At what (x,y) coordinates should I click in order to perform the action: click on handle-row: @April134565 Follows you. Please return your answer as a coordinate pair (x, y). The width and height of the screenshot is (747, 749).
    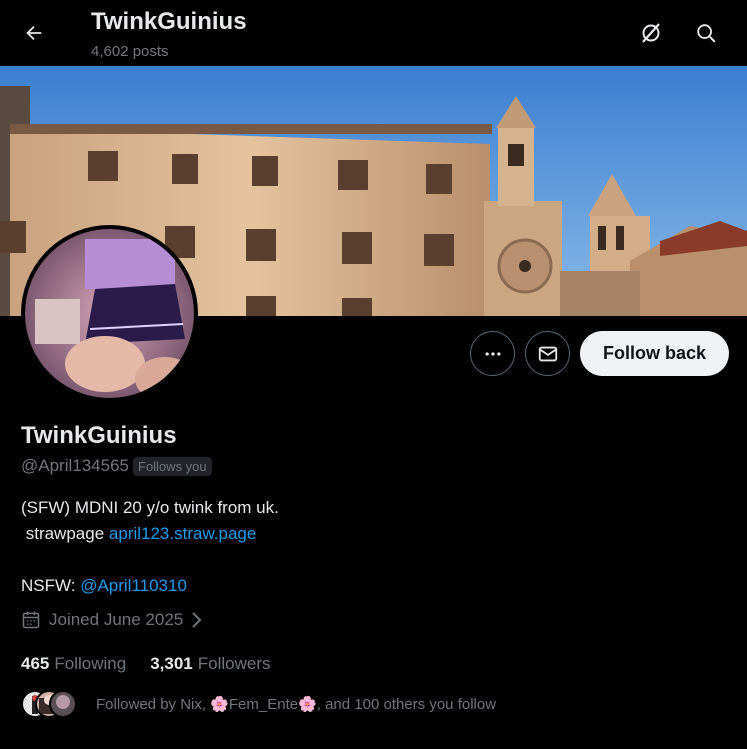
    Looking at the image, I should click on (116, 466).